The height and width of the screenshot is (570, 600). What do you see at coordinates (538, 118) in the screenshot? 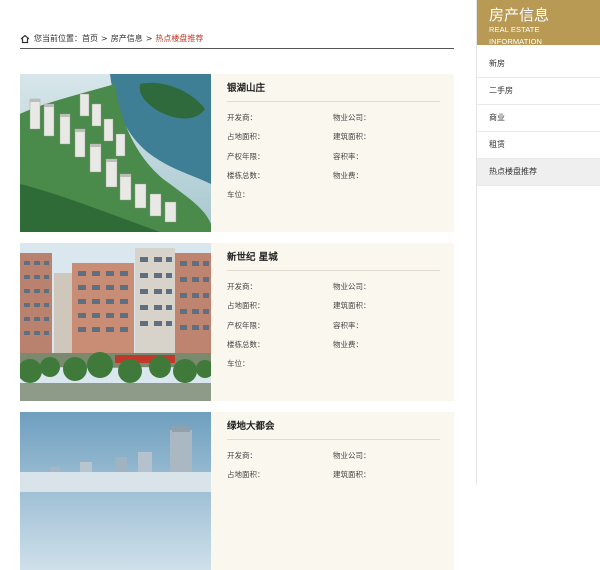
I see `sidebar-item-commercial: 商业` at bounding box center [538, 118].